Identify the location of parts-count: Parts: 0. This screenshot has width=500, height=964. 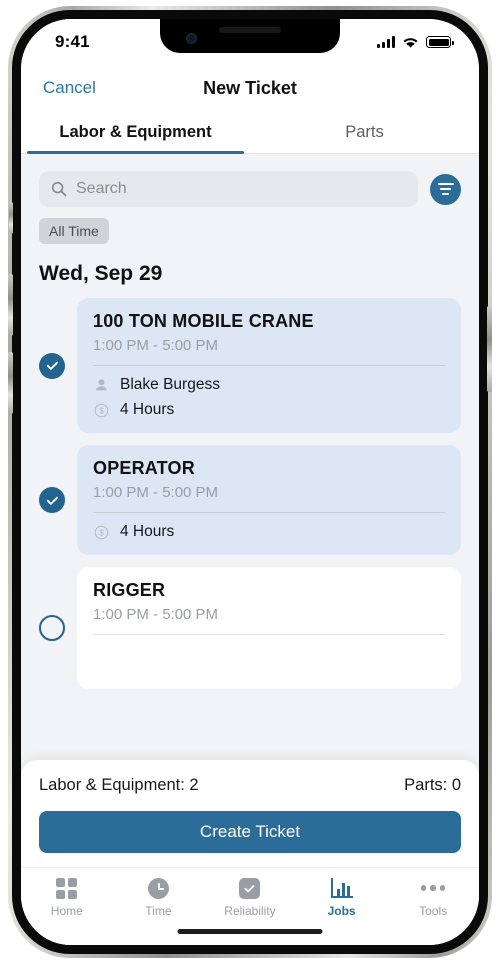
(432, 785).